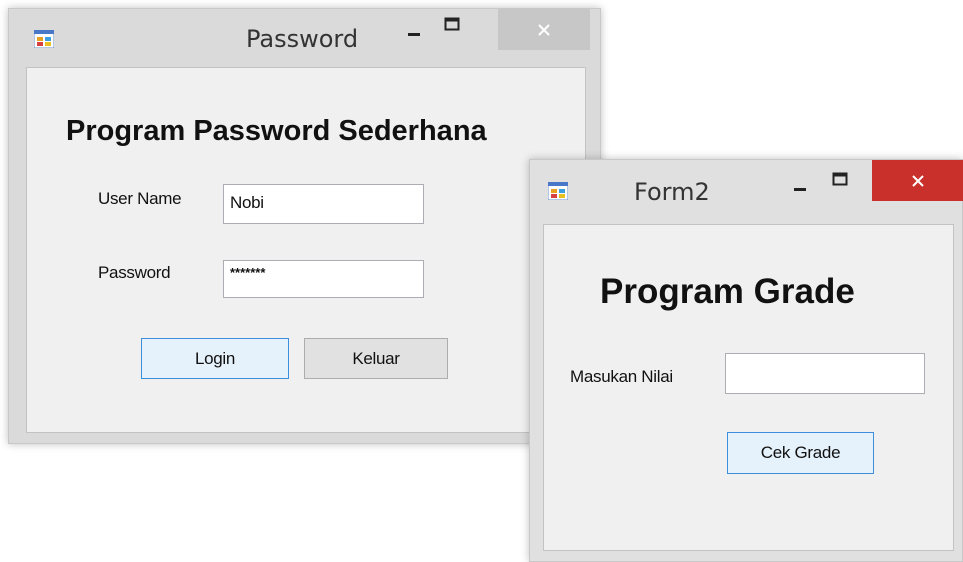 This screenshot has height=562, width=963. I want to click on window-title: Form2, so click(672, 192).